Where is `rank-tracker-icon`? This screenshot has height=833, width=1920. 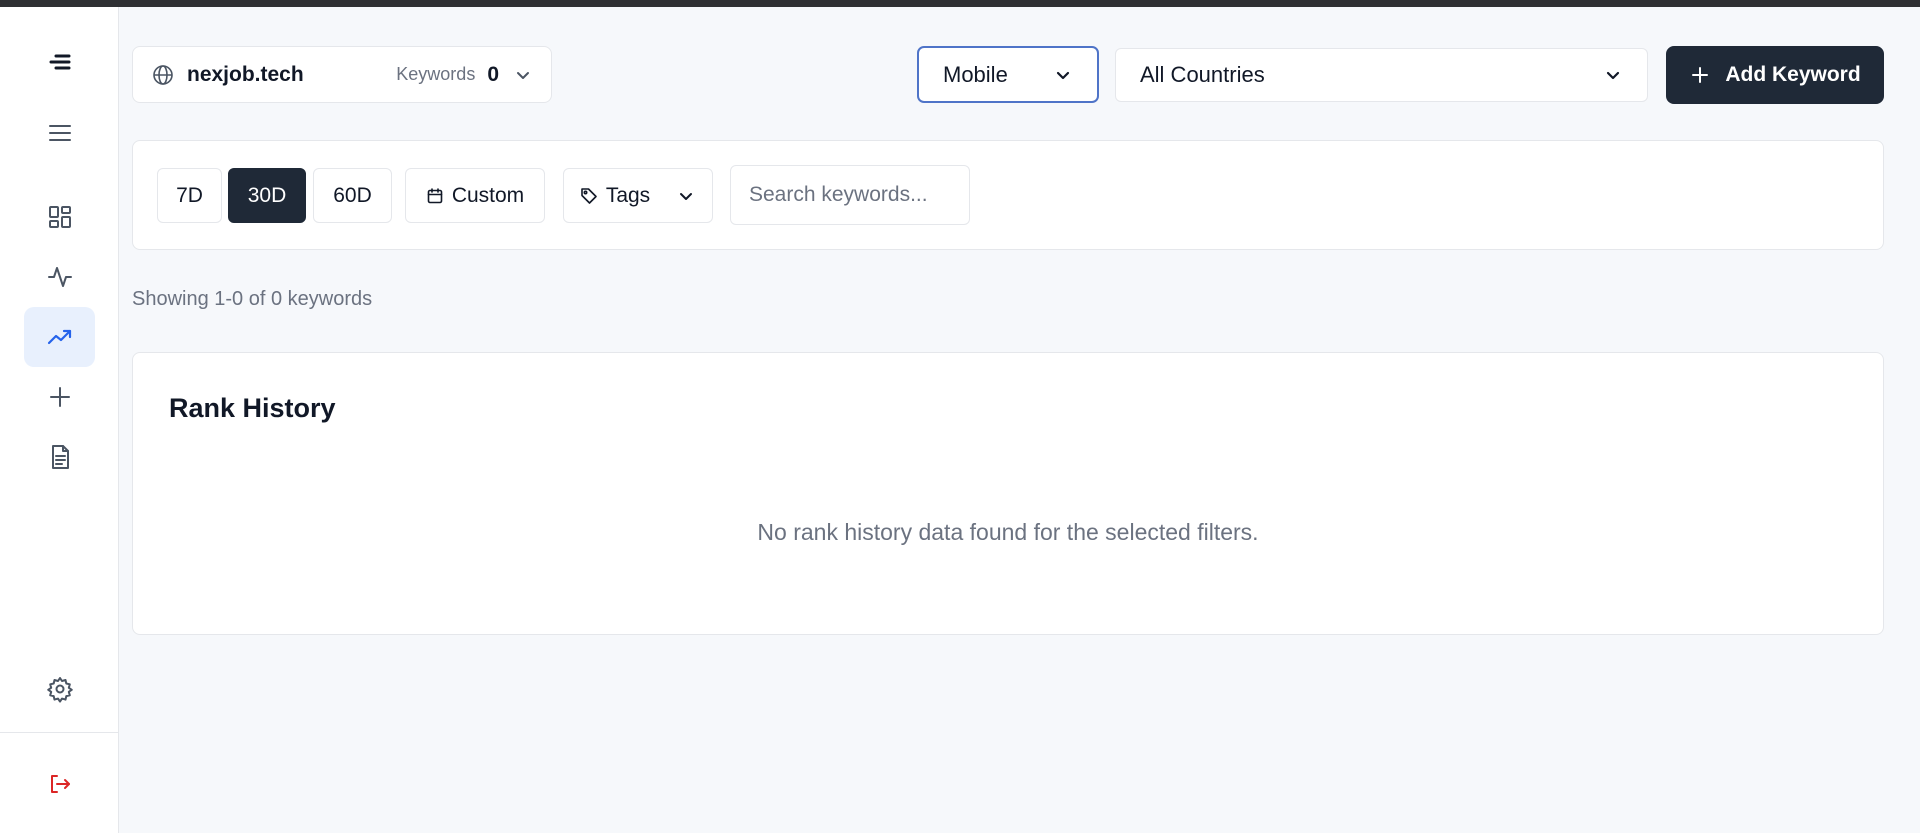 rank-tracker-icon is located at coordinates (59, 337).